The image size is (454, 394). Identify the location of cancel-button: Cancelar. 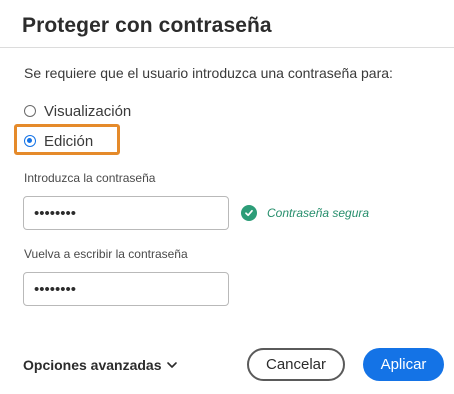
(296, 364).